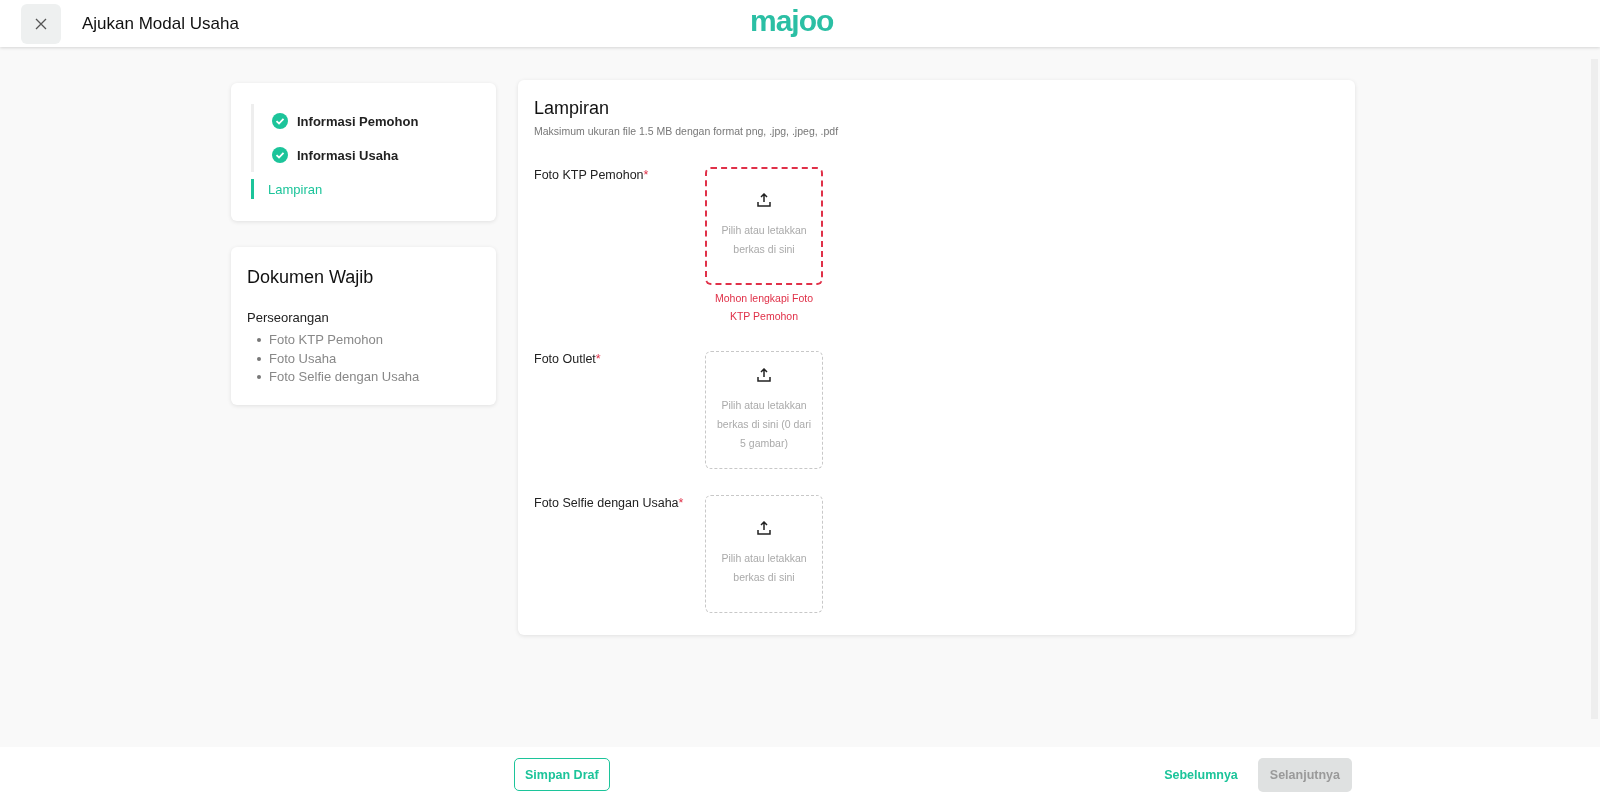 The height and width of the screenshot is (802, 1600). What do you see at coordinates (368, 340) in the screenshot?
I see `document-item: Foto KTP Pemohon` at bounding box center [368, 340].